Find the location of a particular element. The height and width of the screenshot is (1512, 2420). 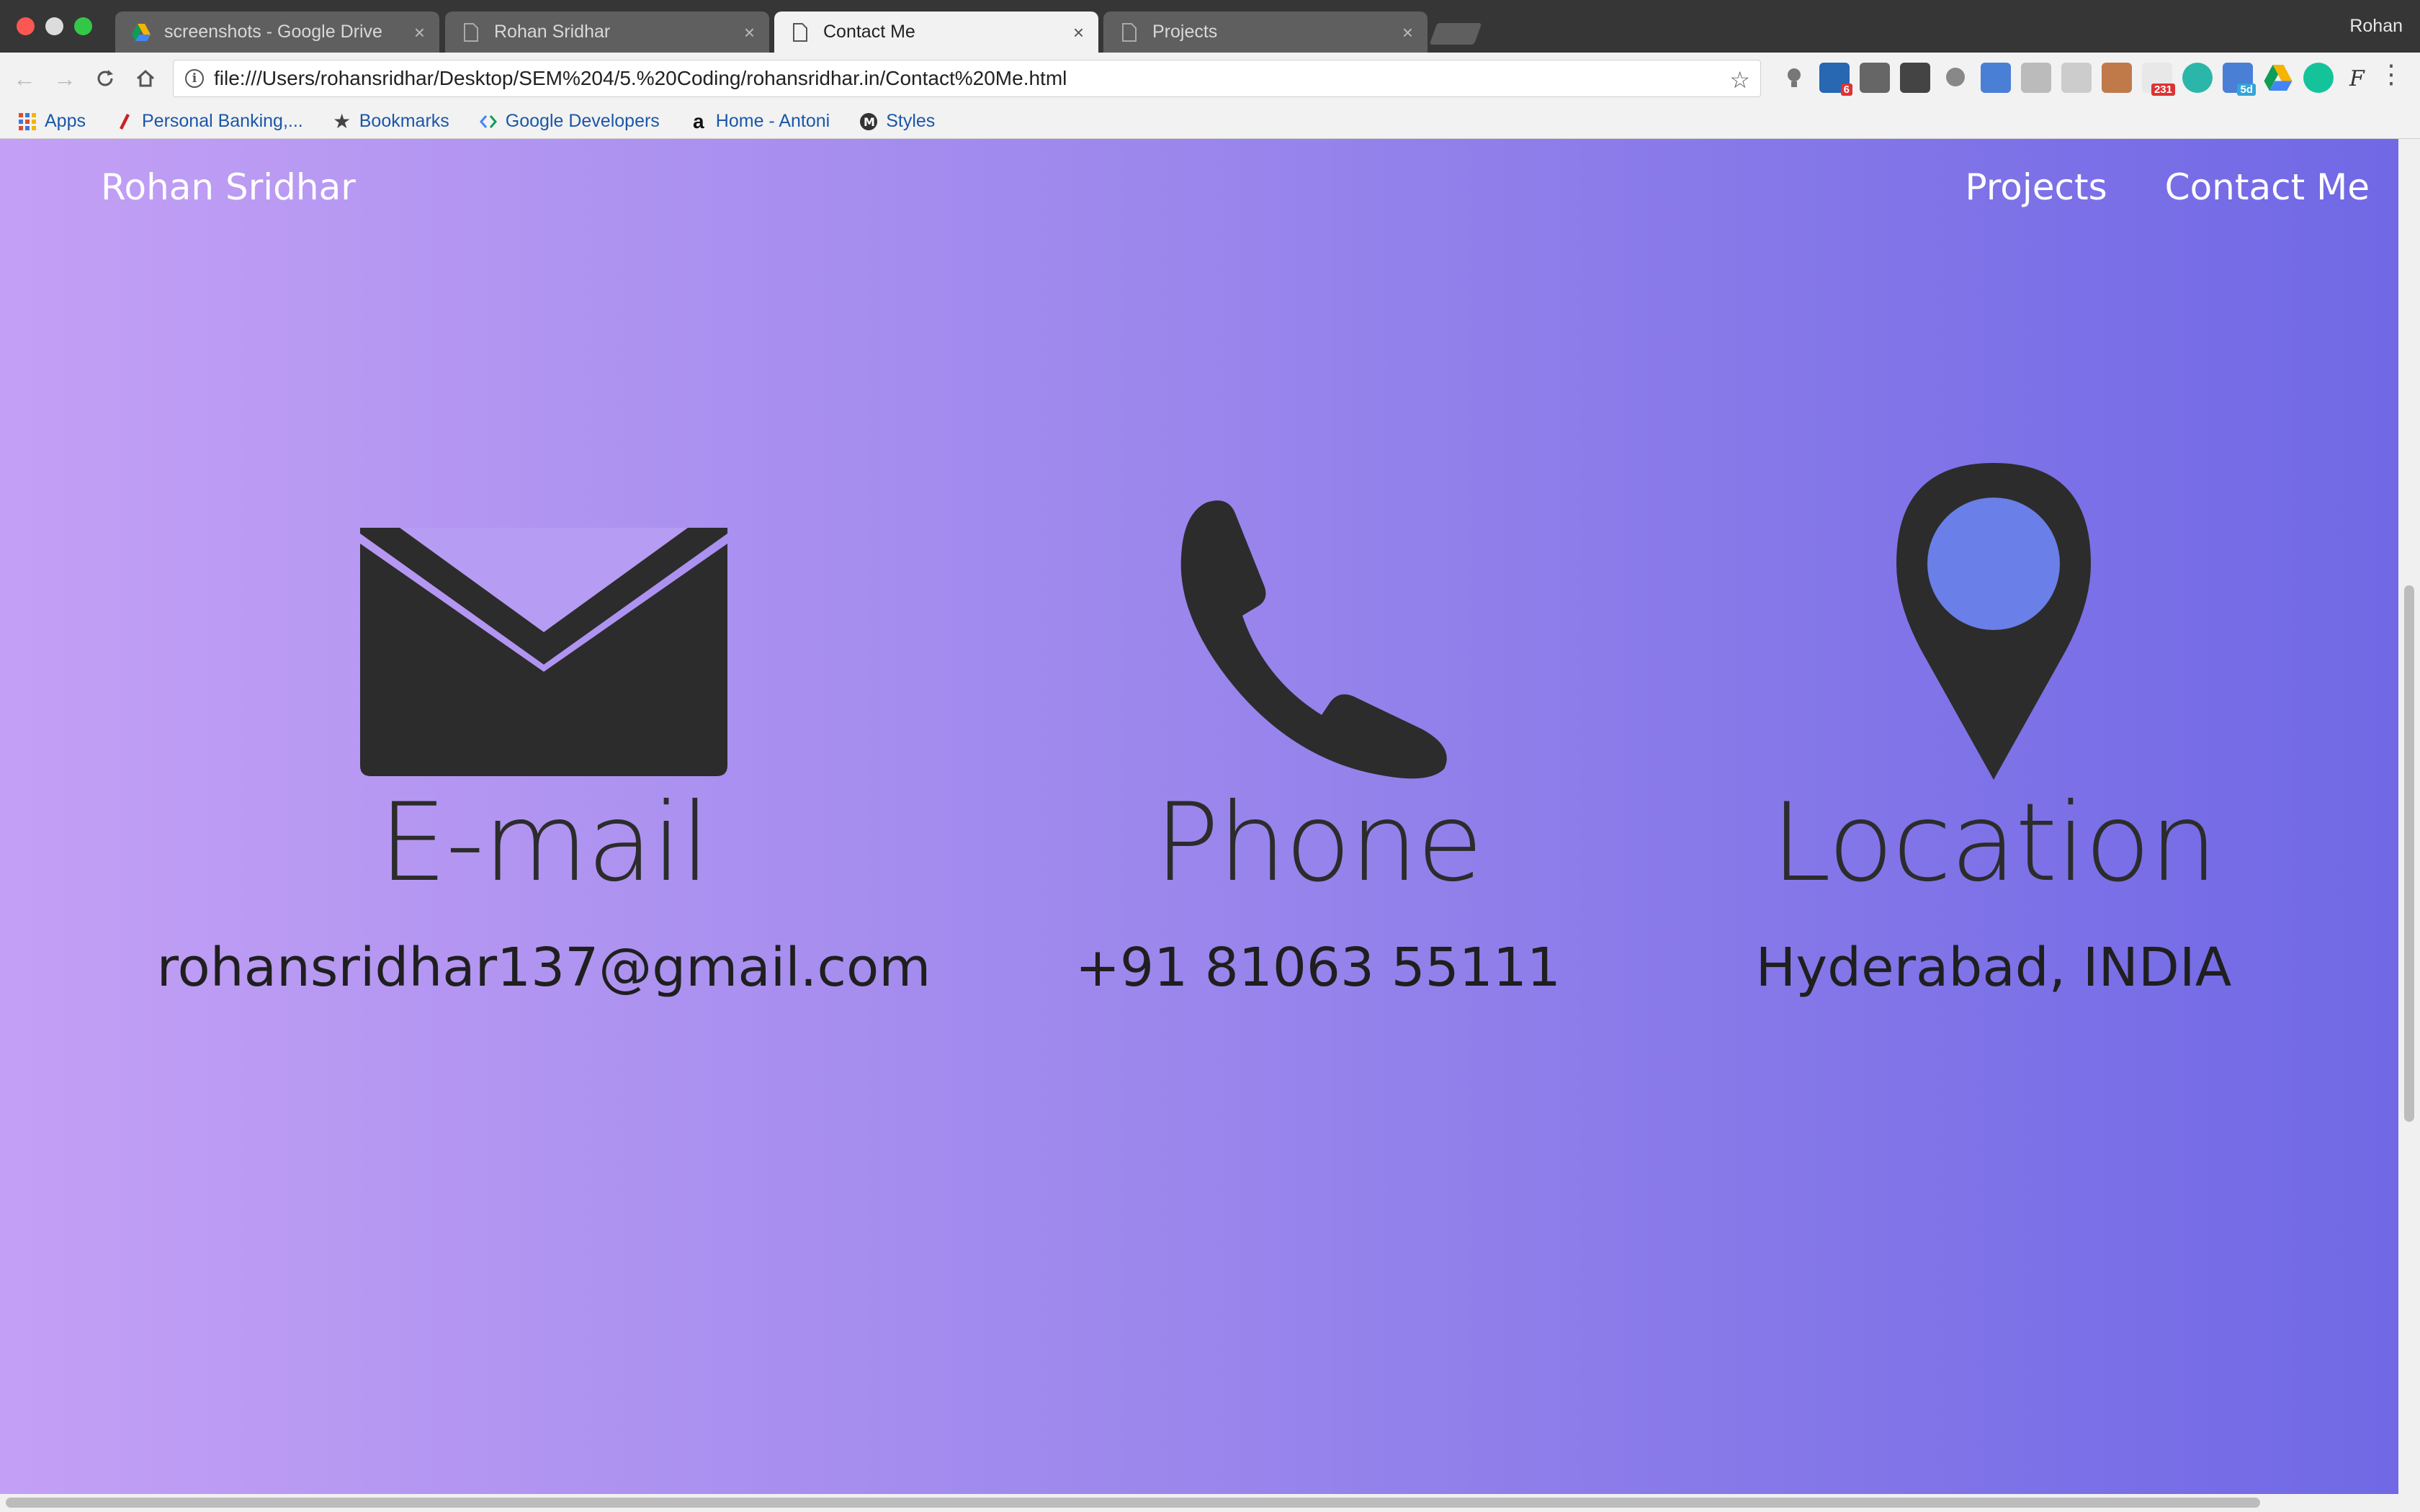

horizontal-scrollbar is located at coordinates (1210, 1503).